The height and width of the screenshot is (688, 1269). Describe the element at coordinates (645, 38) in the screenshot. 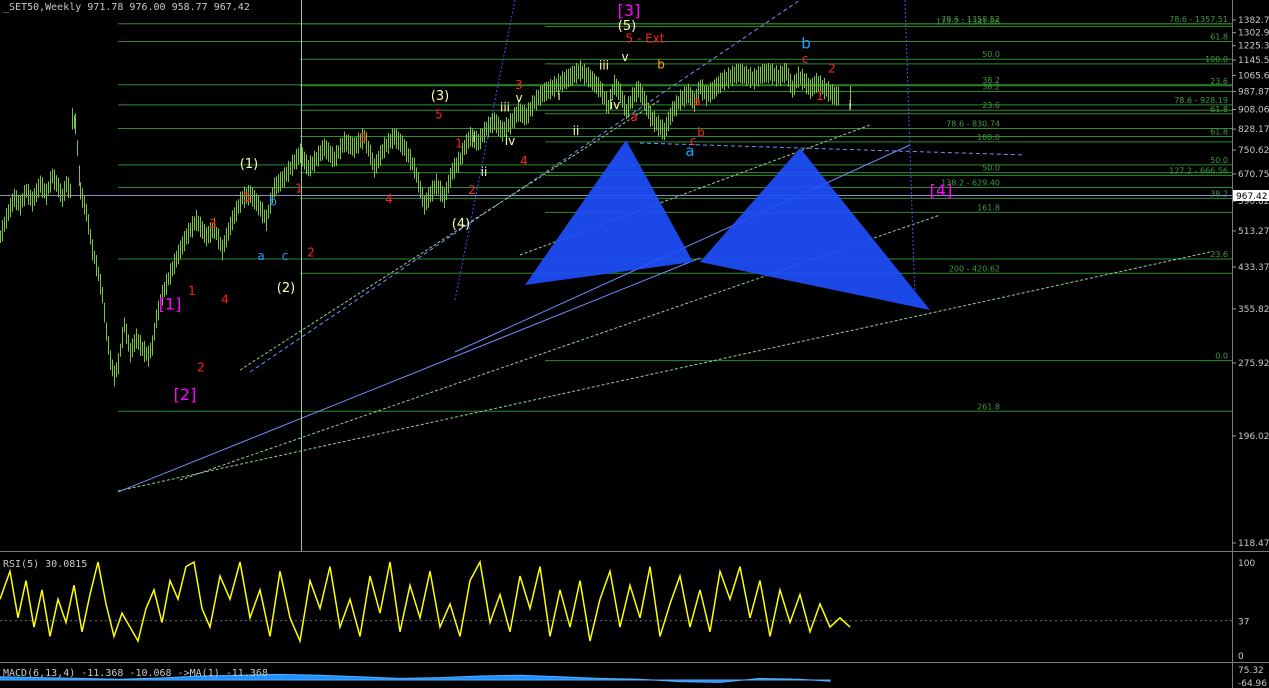

I see `wave-label: 5 - Ext` at that location.